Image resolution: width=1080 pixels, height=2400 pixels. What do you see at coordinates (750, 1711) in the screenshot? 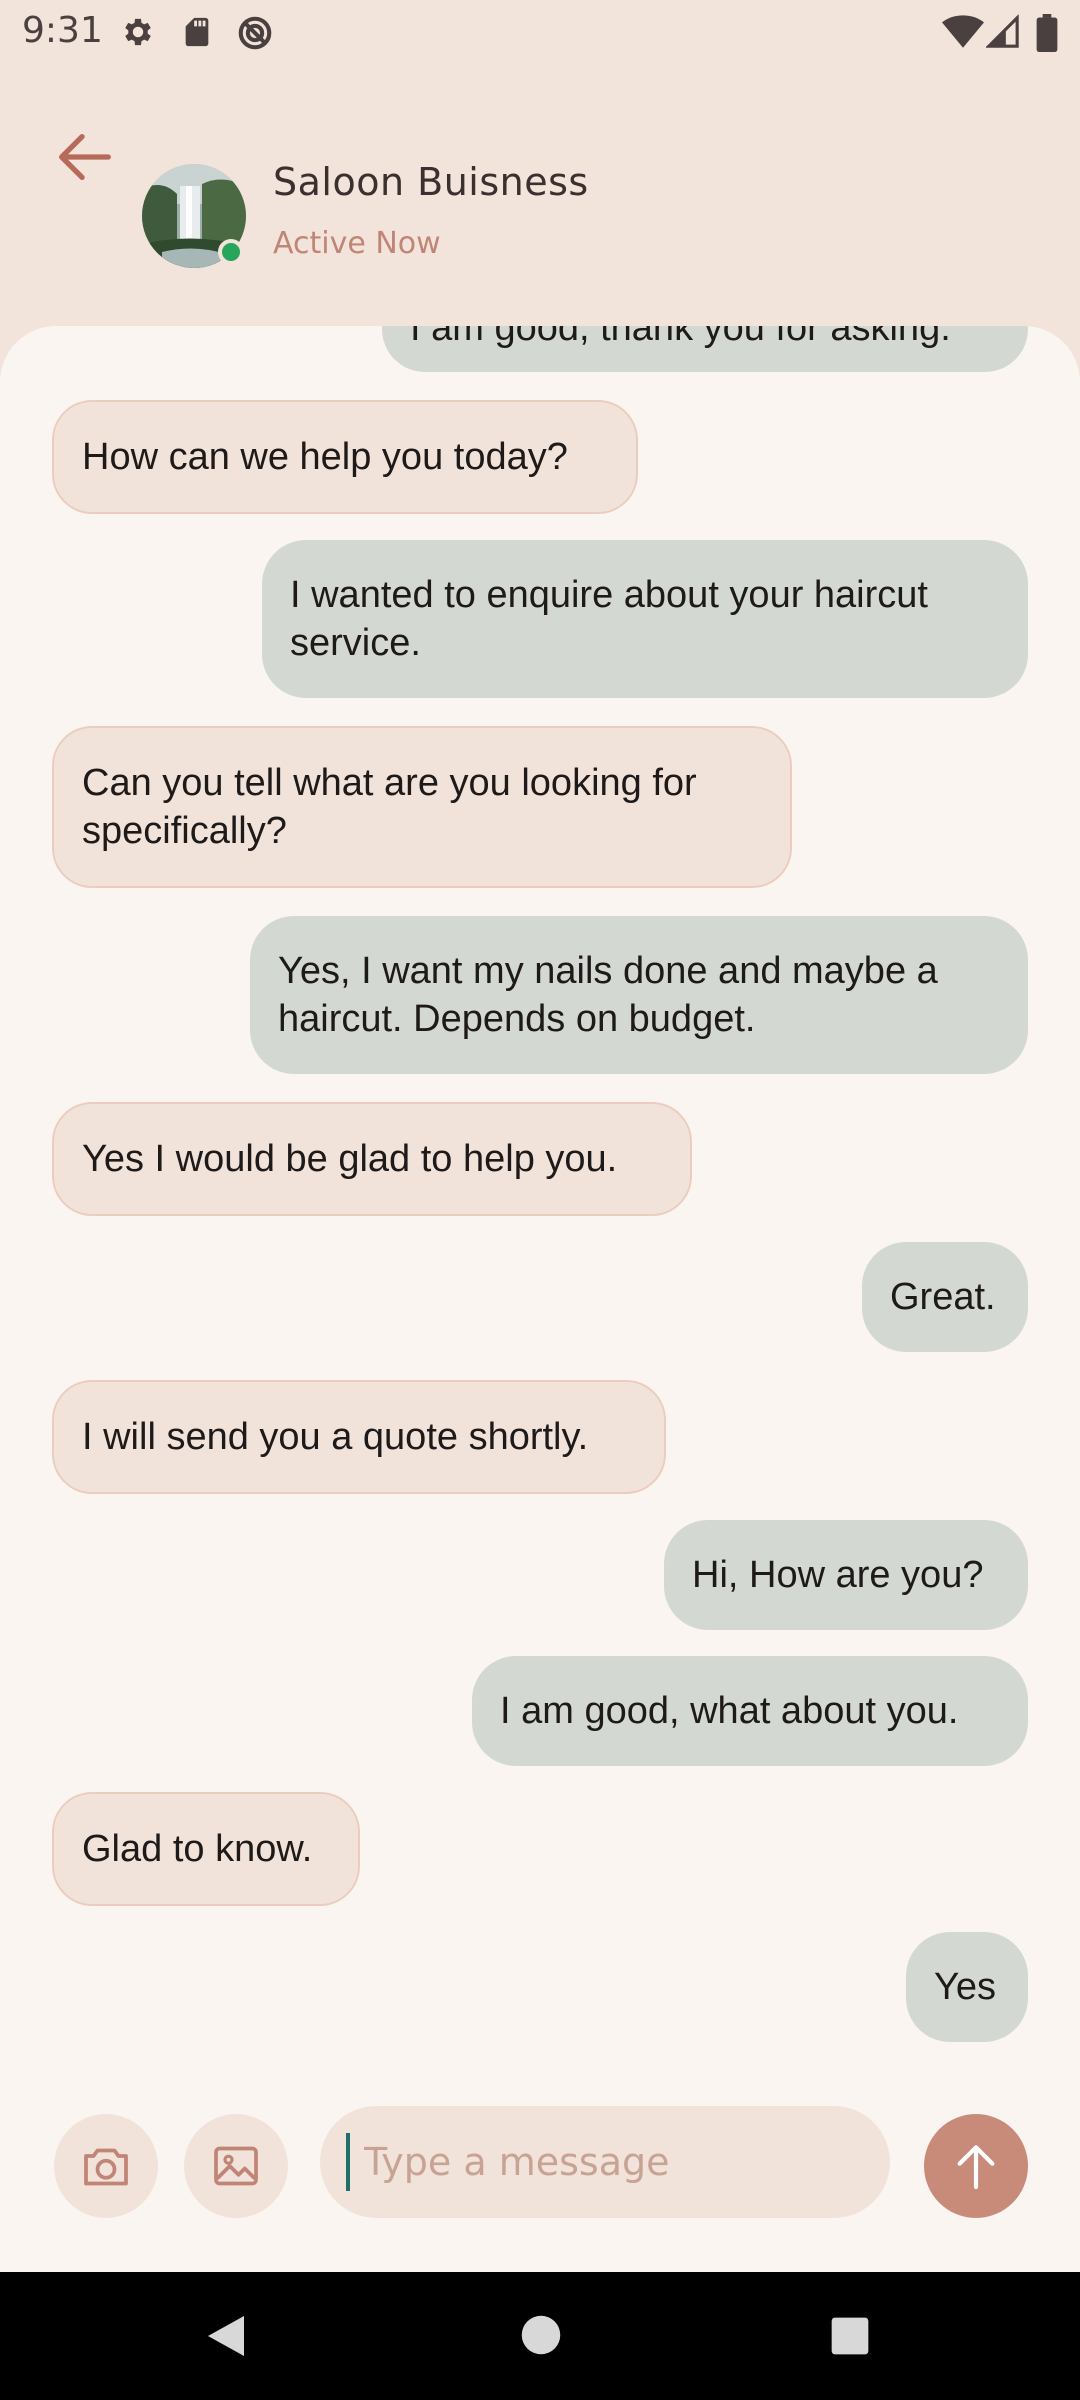
I see `message-bubble-sent: I am good, what about you.` at bounding box center [750, 1711].